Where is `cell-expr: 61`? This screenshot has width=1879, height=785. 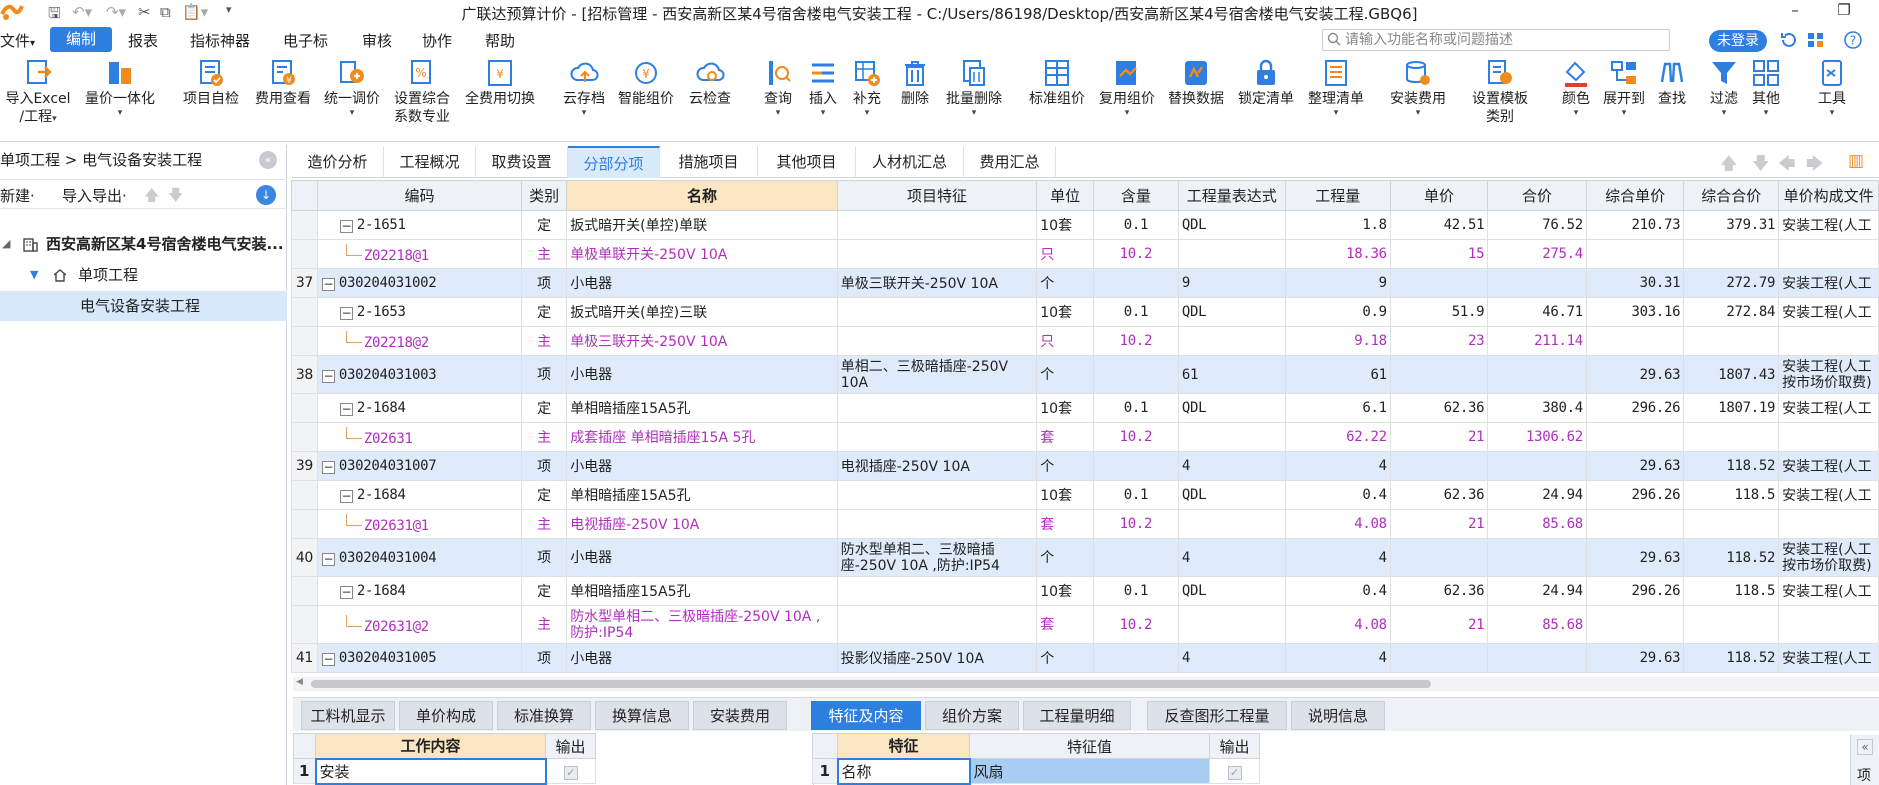 cell-expr: 61 is located at coordinates (1231, 374).